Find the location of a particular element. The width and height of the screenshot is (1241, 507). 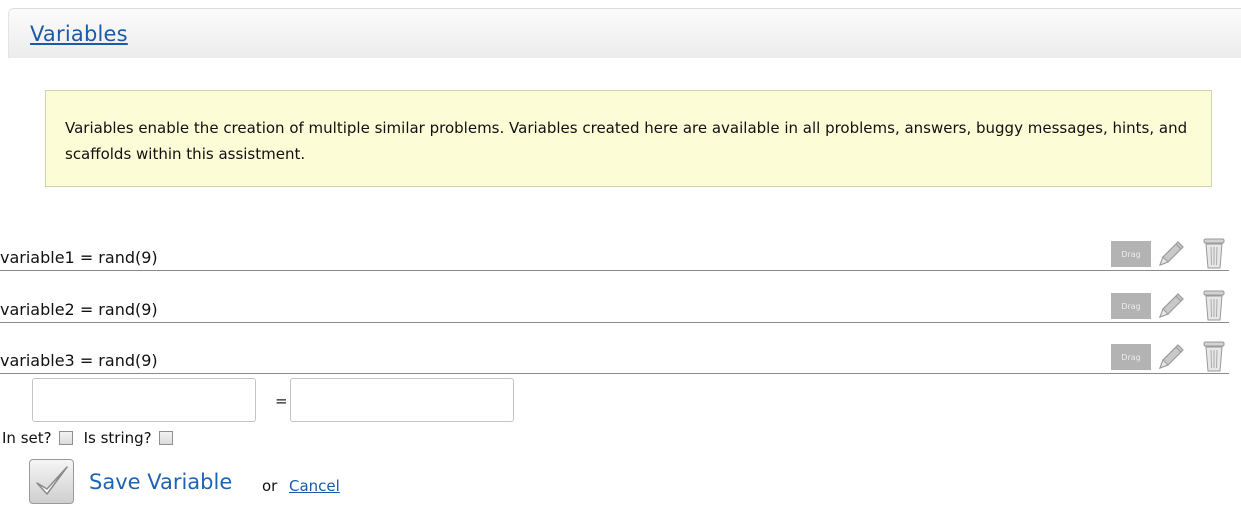

variables-title-link: Variables is located at coordinates (79, 34).